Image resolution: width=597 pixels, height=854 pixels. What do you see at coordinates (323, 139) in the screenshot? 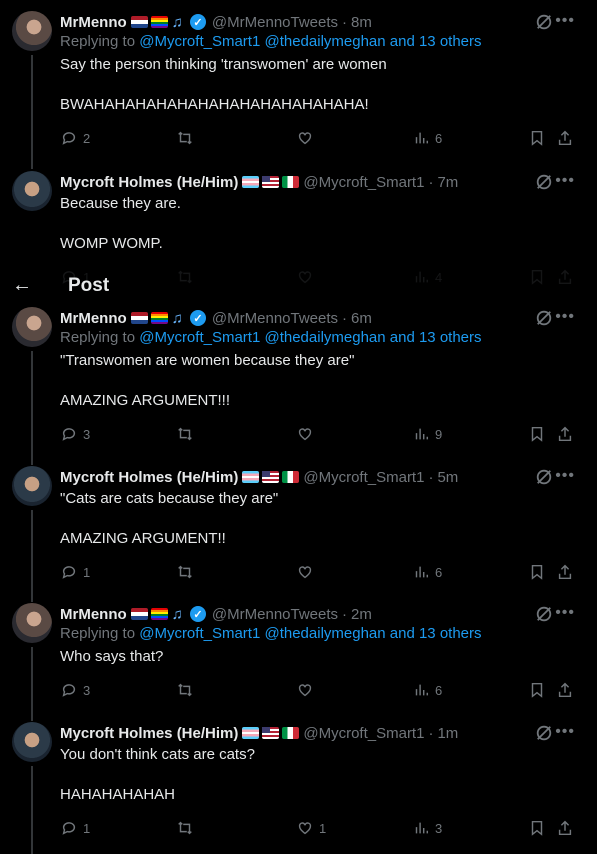
I see `action-bar: 2 6` at bounding box center [323, 139].